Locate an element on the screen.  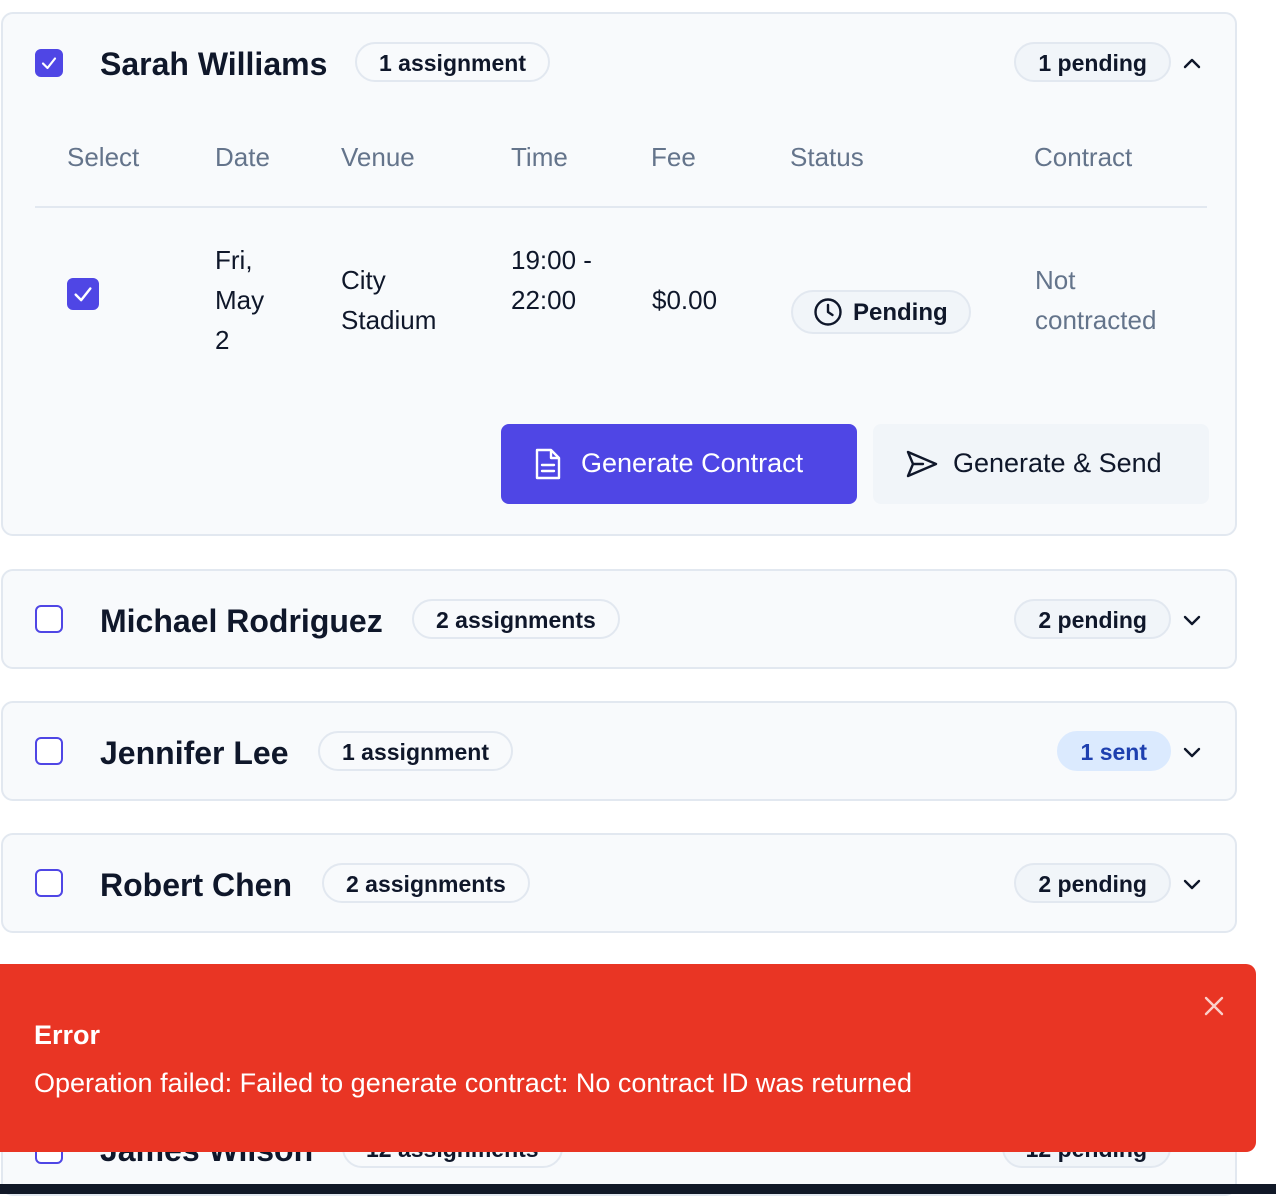
column-header-status: Status is located at coordinates (827, 157).